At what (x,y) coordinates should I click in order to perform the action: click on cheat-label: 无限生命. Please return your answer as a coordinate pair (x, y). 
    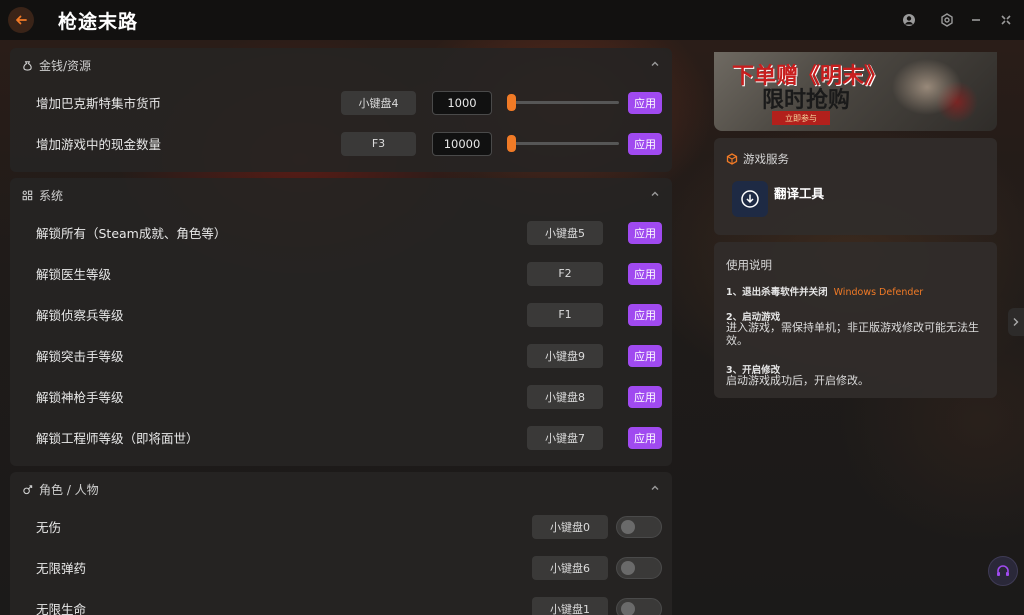
    Looking at the image, I should click on (61, 608).